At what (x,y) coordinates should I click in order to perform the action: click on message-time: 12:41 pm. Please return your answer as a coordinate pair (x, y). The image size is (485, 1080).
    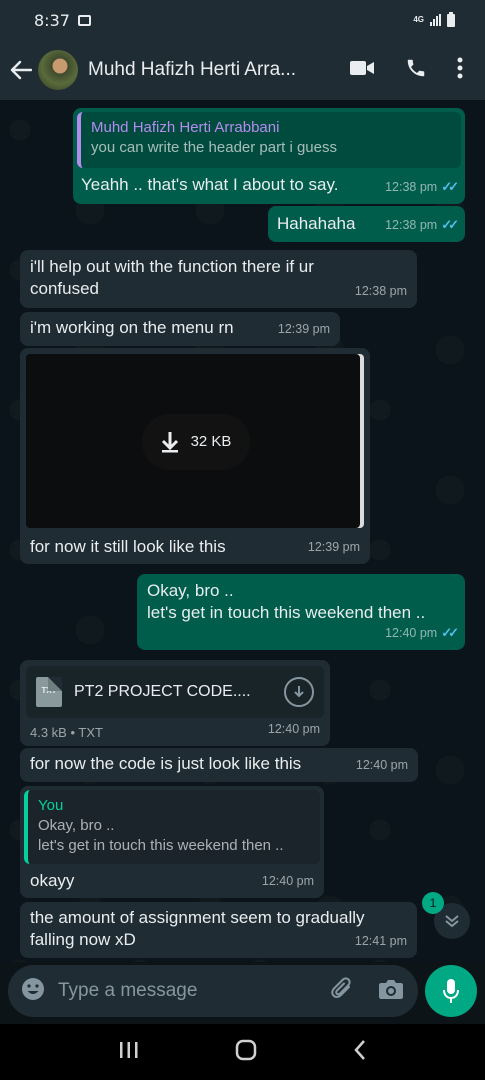
    Looking at the image, I should click on (380, 941).